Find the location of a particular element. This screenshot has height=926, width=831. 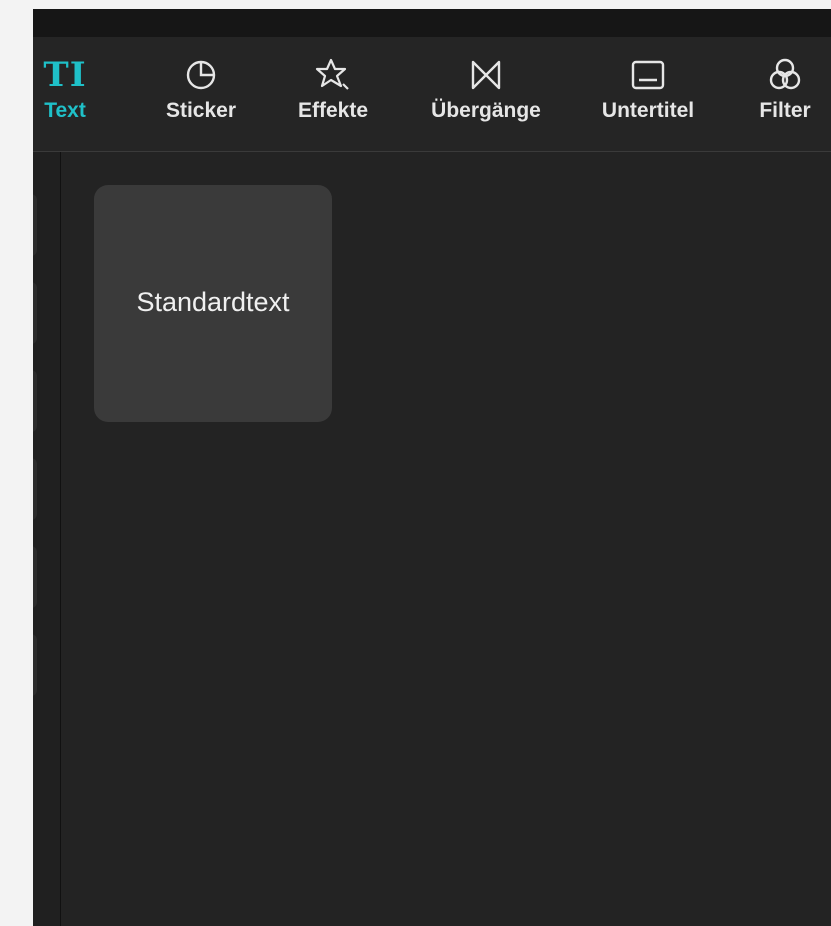

text-ti-icon: TI is located at coordinates (65, 75).